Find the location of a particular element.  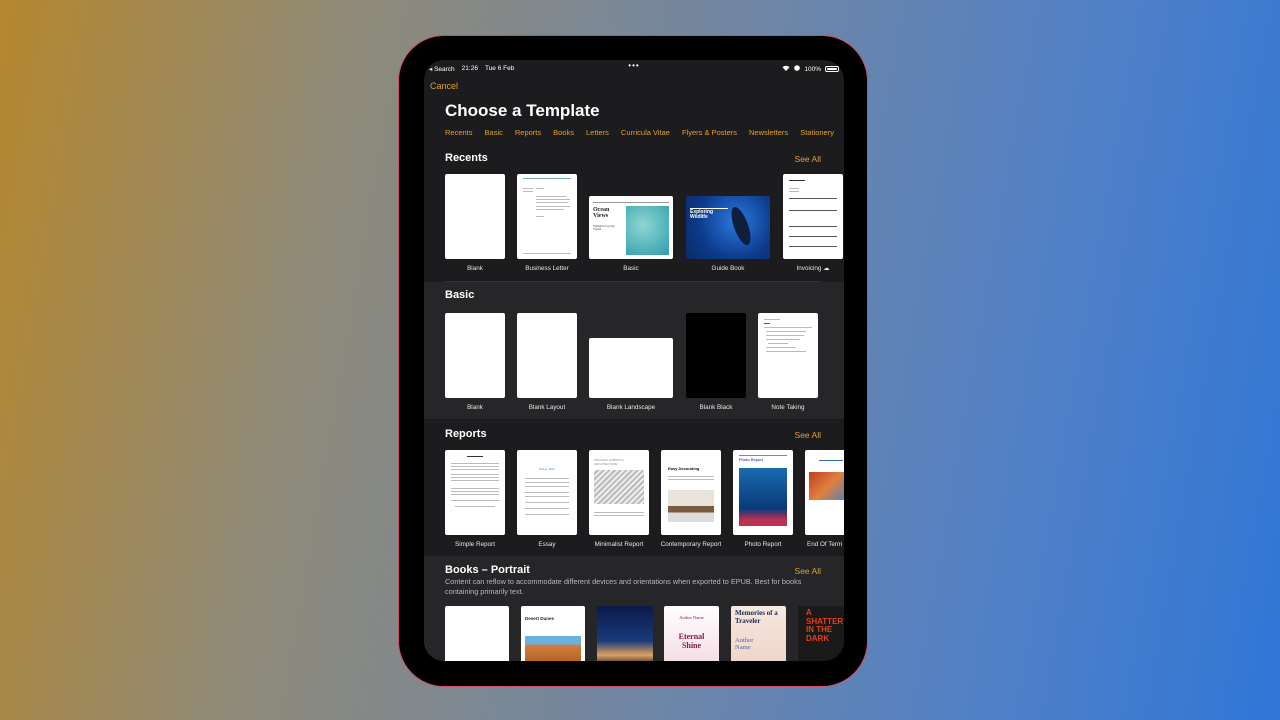

thumb-title: Photo Report is located at coordinates (751, 460).